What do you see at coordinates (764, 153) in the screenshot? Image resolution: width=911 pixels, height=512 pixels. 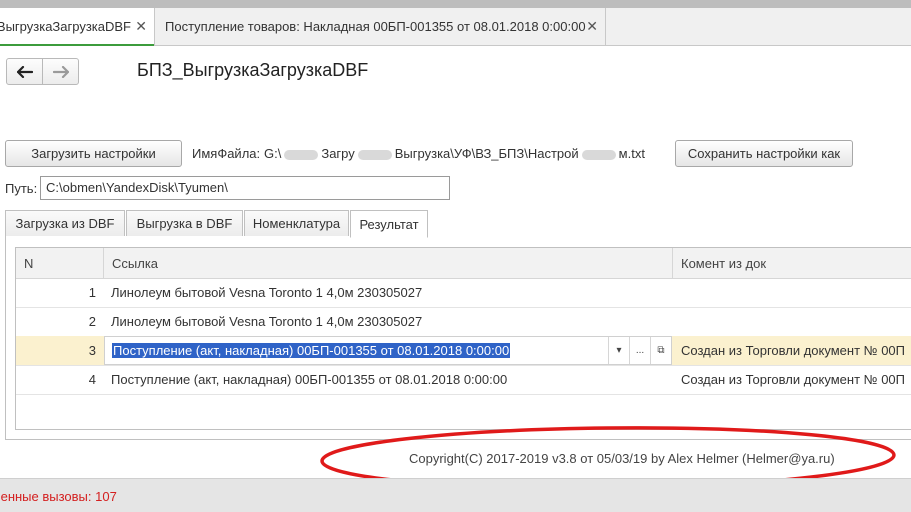 I see `save-settings-as-button: Сохранить настройки как` at bounding box center [764, 153].